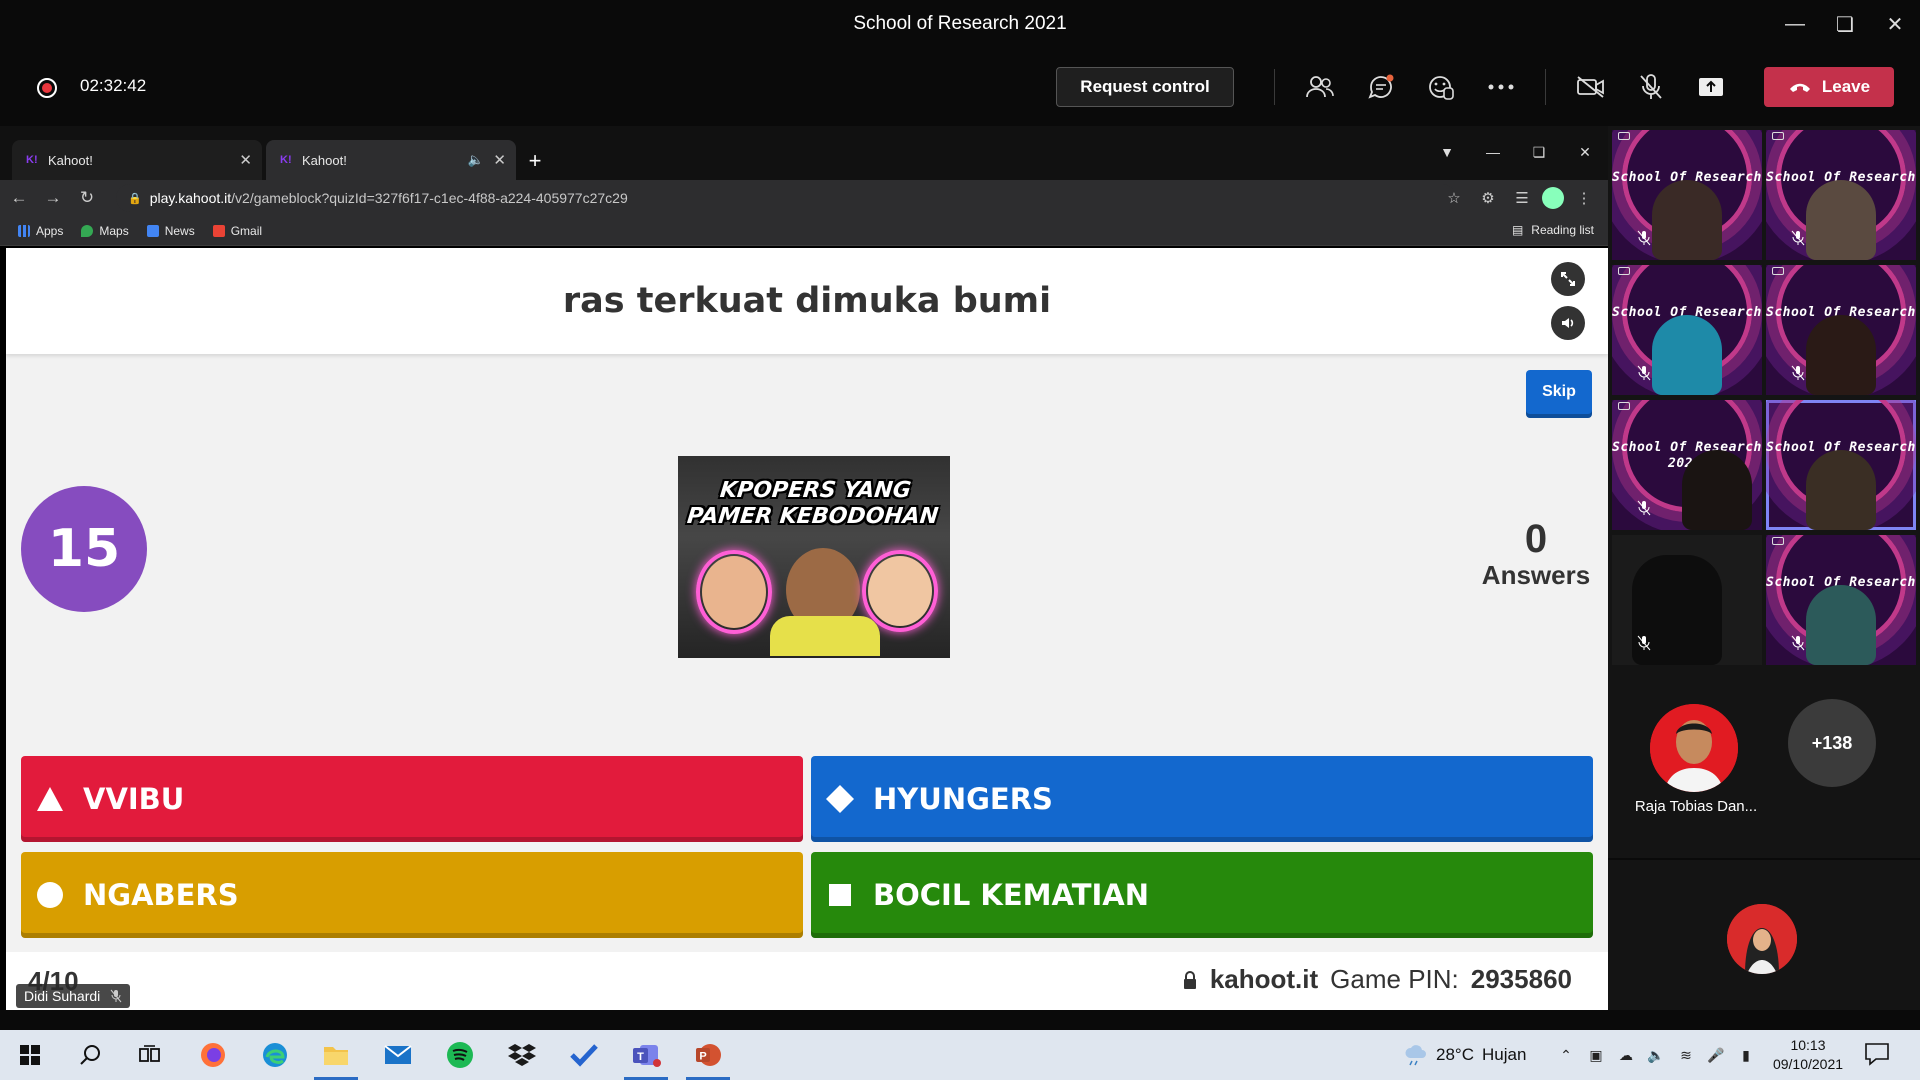 This screenshot has height=1080, width=1920. What do you see at coordinates (535, 161) in the screenshot?
I see `new-tab-icon: +` at bounding box center [535, 161].